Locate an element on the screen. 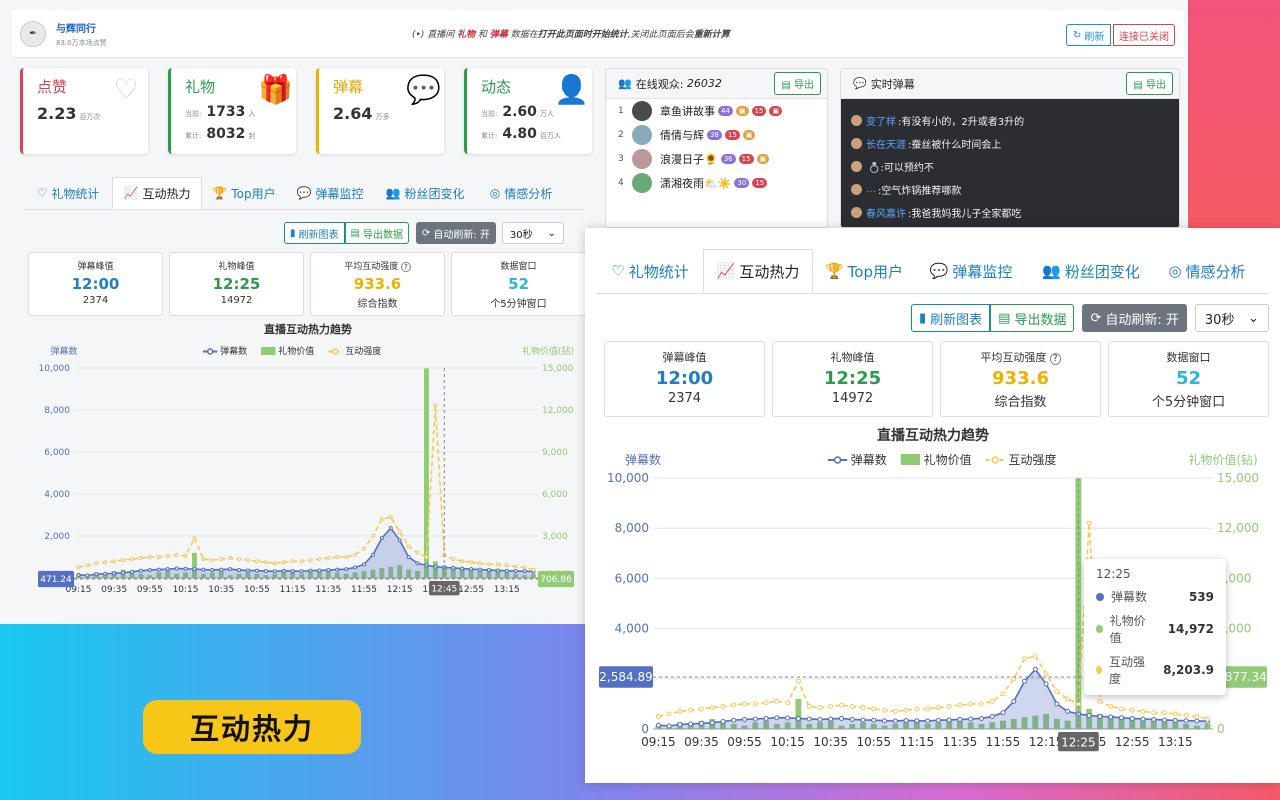 The width and height of the screenshot is (1280, 800). kpi-card-弹幕峰值: 弹幕峰值 12:00 2374 is located at coordinates (684, 379).